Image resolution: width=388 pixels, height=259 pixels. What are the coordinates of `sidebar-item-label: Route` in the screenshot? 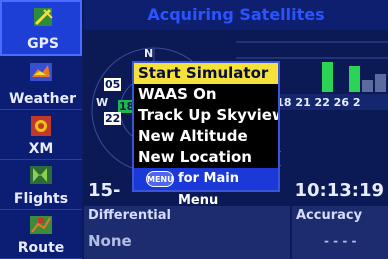 It's located at (41, 248).